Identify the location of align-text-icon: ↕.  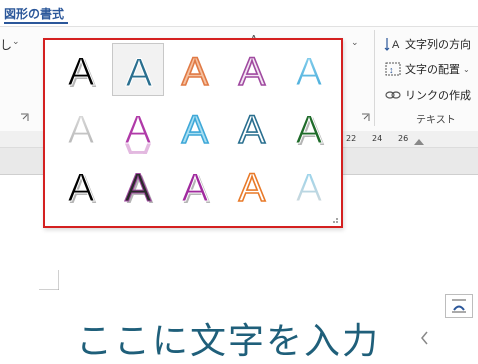
(393, 69).